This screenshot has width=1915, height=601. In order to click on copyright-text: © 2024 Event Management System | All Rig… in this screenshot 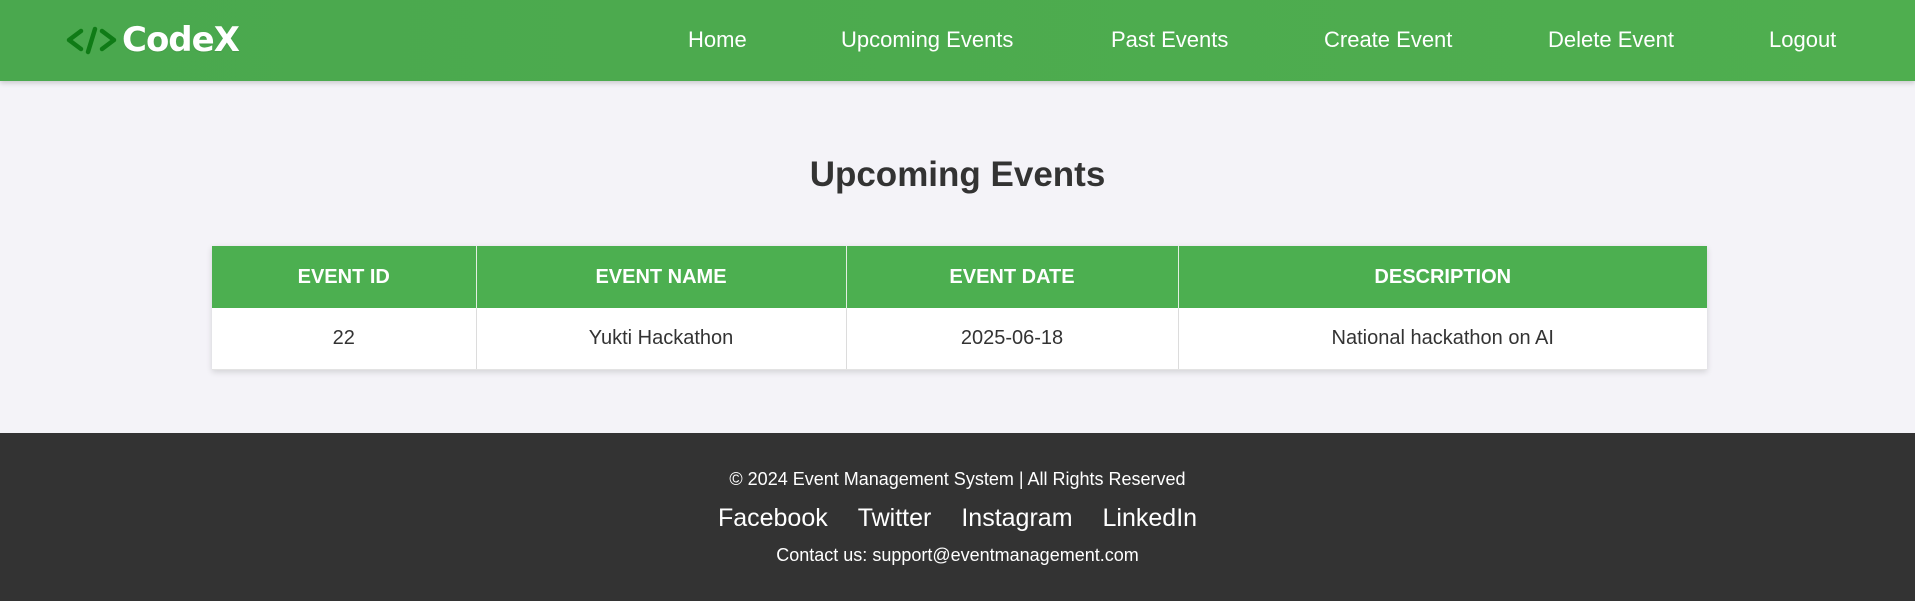, I will do `click(957, 479)`.